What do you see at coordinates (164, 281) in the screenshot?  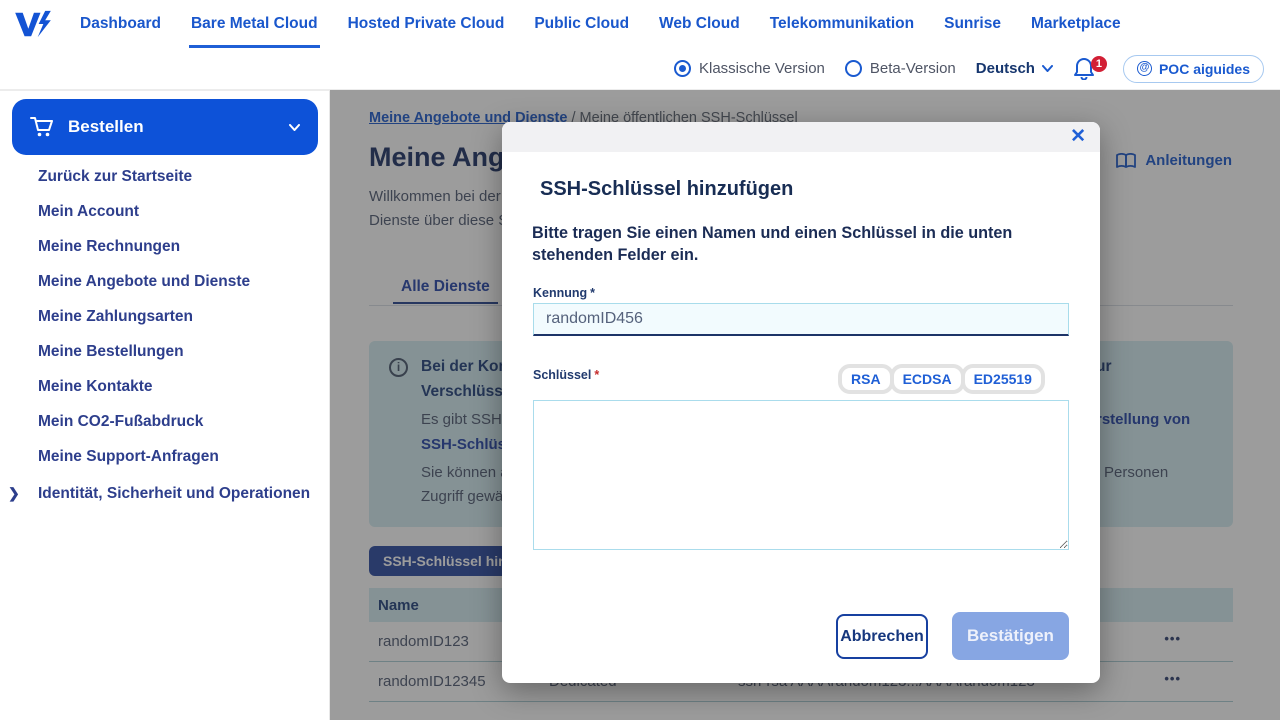 I see `sidebar-item-angebote-dienste: Meine Angebote und Dienste` at bounding box center [164, 281].